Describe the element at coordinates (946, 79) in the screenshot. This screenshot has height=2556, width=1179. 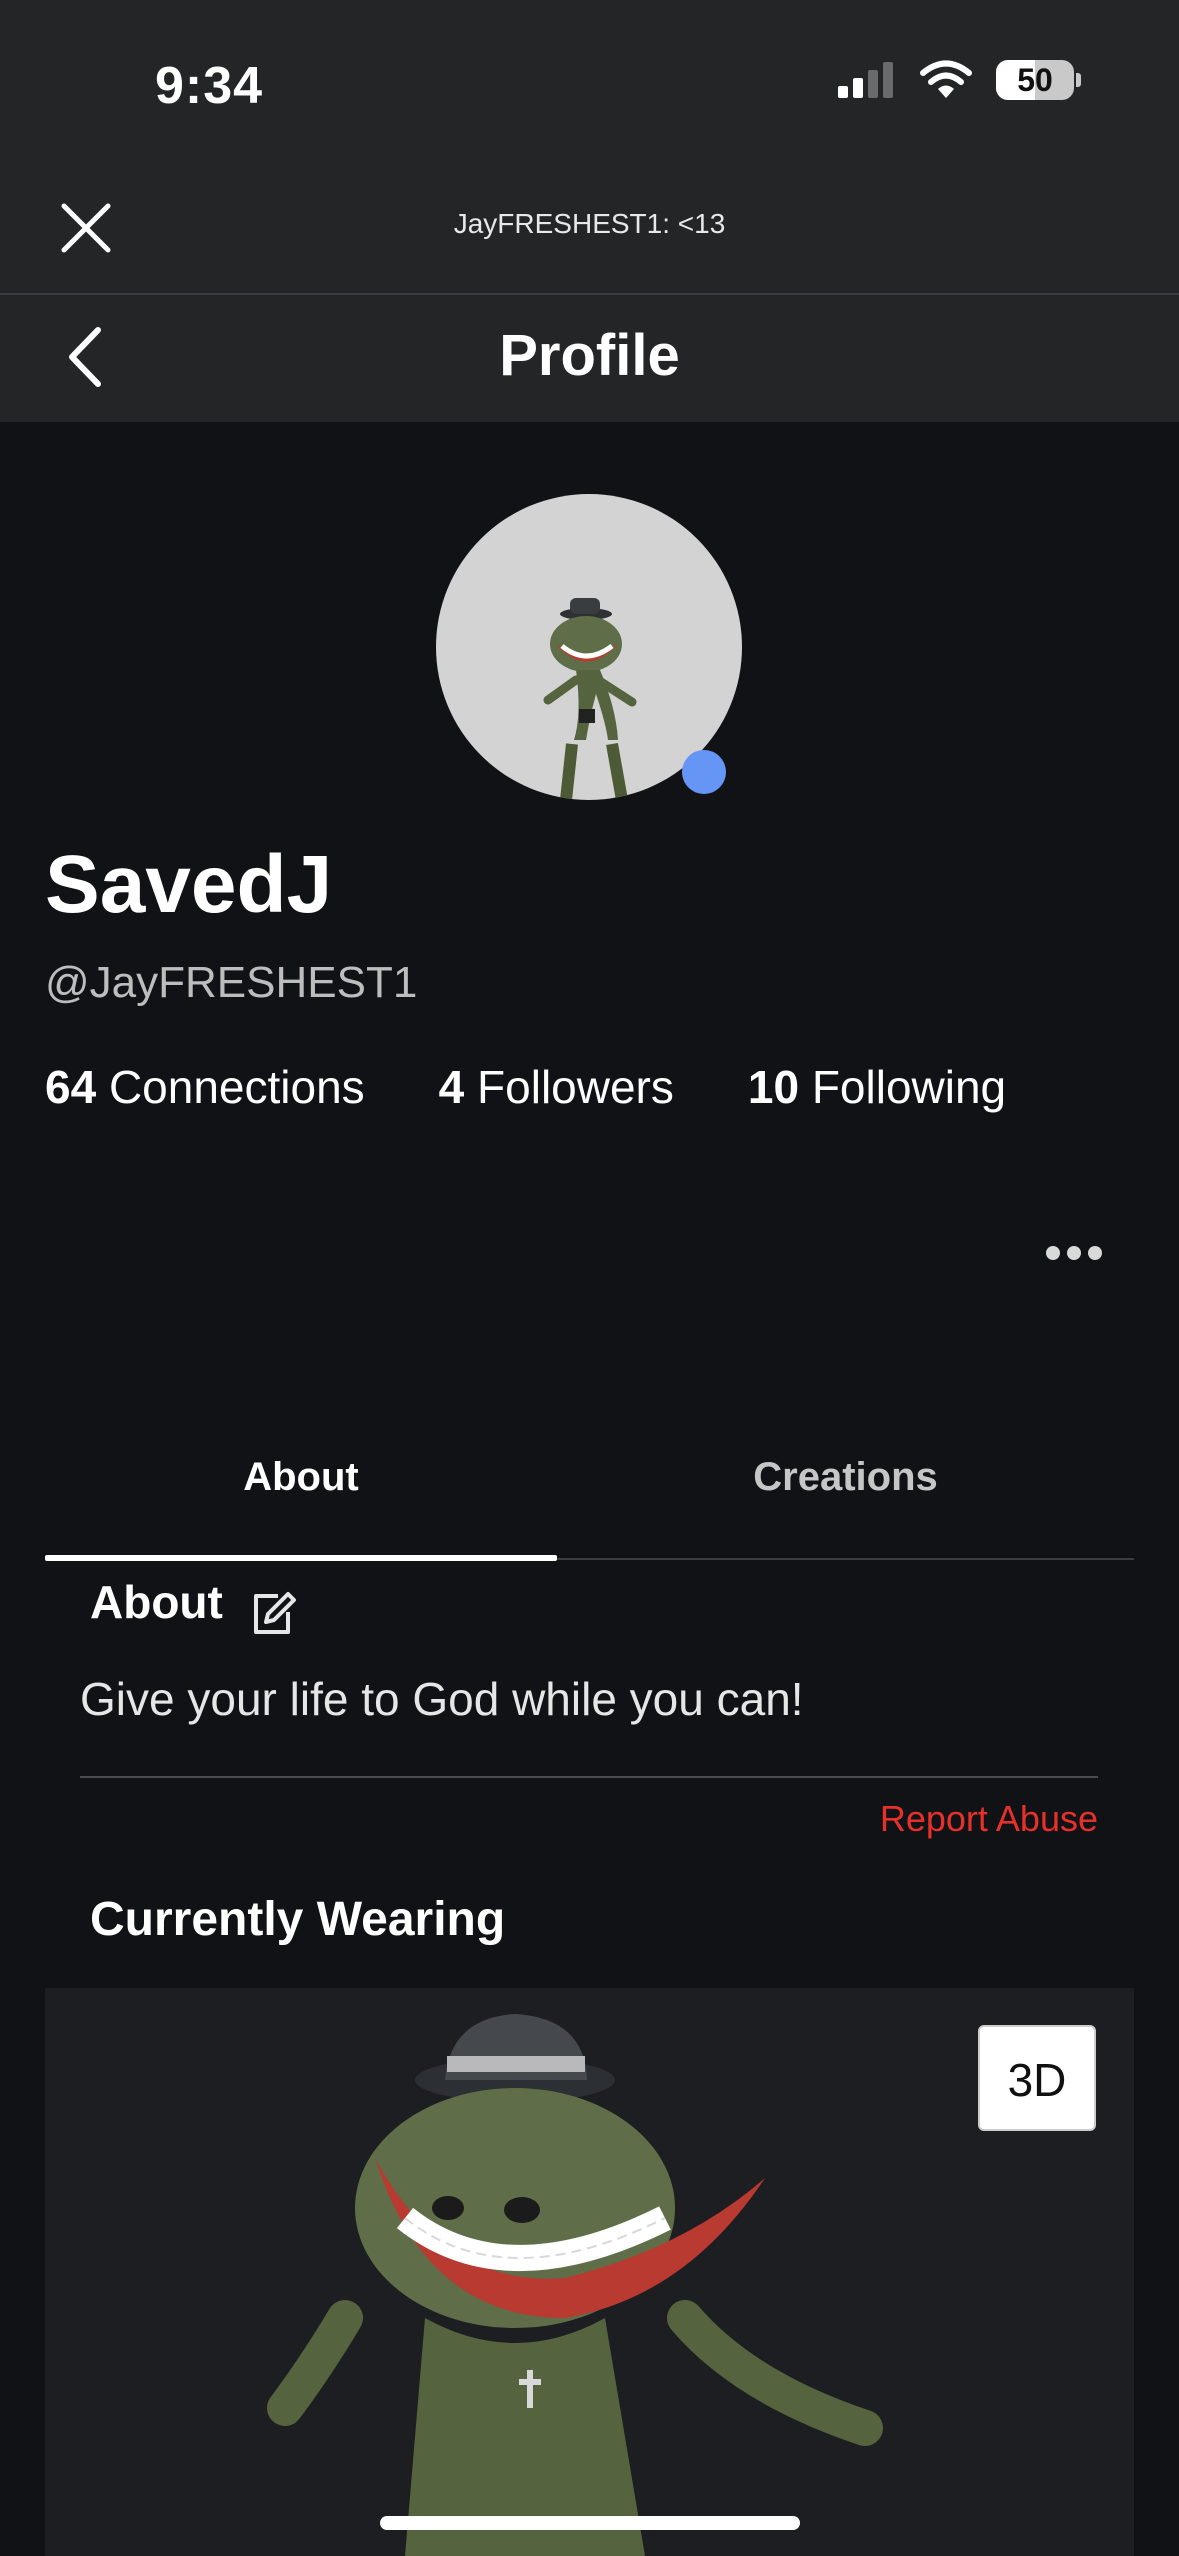
I see `wifi-icon` at that location.